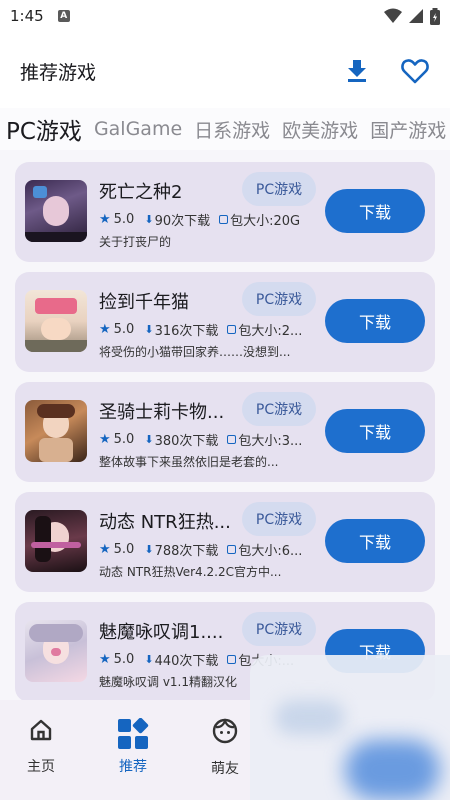  I want to click on status-icons, so click(412, 16).